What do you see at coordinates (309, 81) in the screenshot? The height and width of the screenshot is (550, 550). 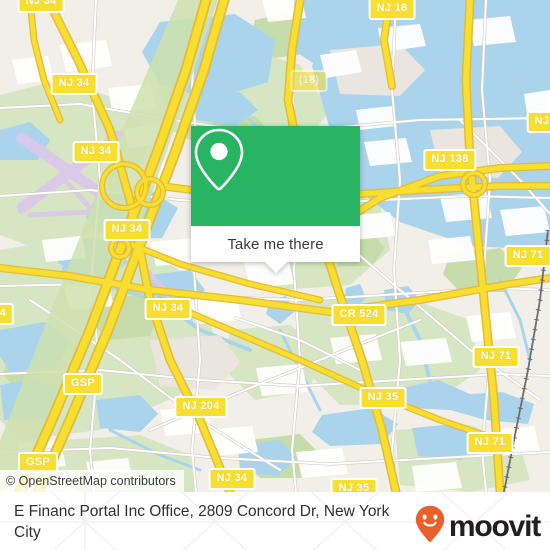 I see `route-shield: (18)` at bounding box center [309, 81].